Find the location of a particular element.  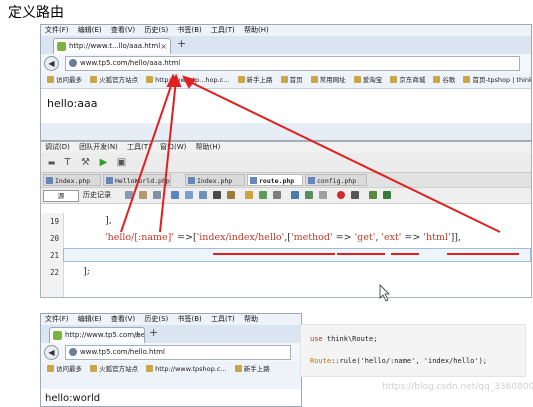

browser1-footer is located at coordinates (286, 131).